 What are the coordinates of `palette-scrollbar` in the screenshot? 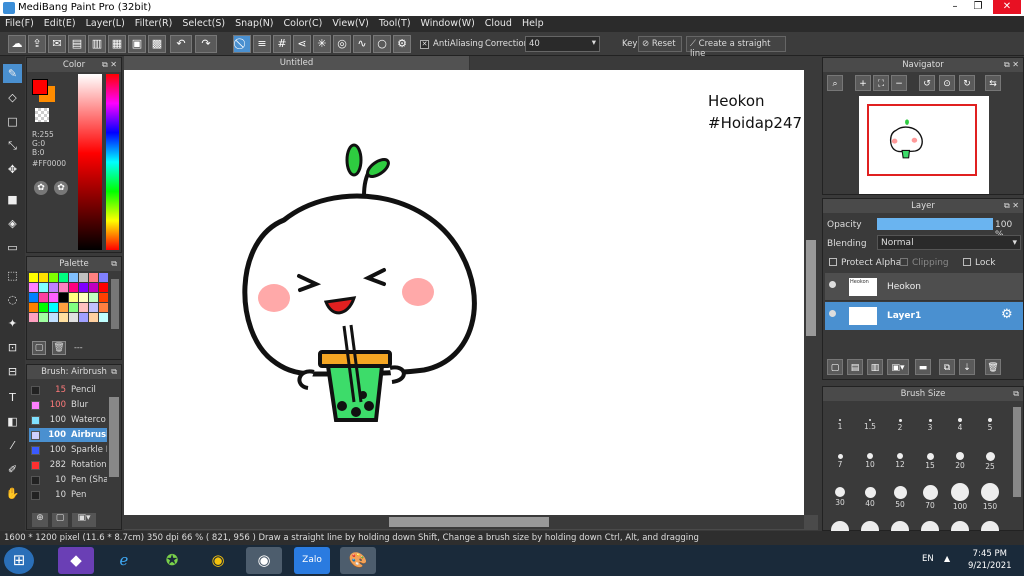 It's located at (115, 304).